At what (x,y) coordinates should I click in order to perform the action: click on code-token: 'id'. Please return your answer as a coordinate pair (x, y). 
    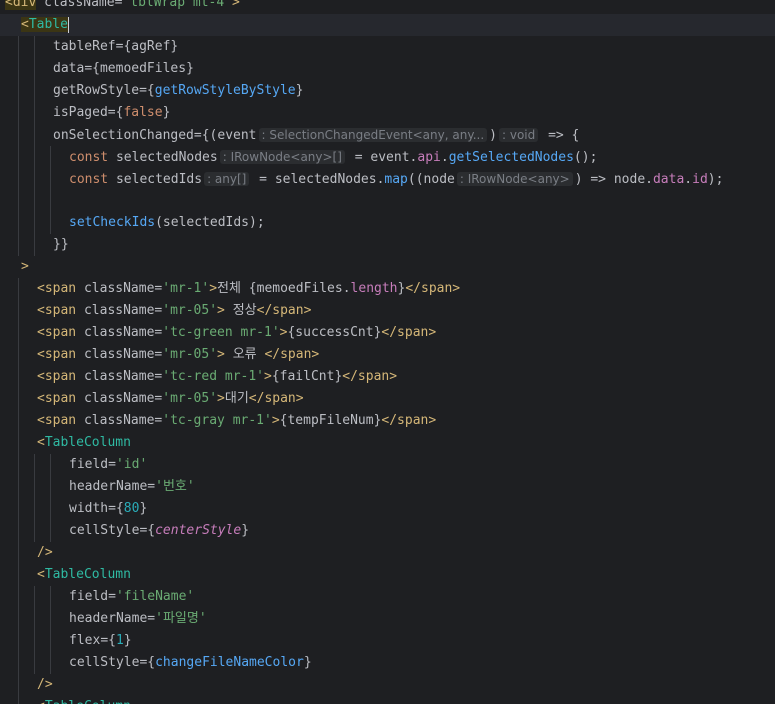
    Looking at the image, I should click on (131, 464).